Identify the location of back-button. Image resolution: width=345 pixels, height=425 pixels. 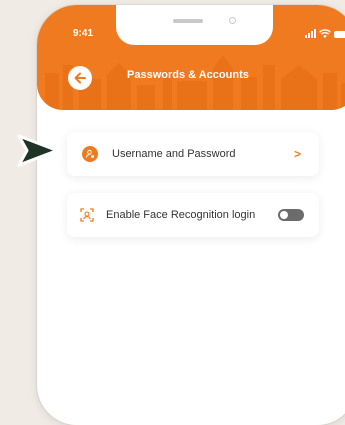
(80, 78).